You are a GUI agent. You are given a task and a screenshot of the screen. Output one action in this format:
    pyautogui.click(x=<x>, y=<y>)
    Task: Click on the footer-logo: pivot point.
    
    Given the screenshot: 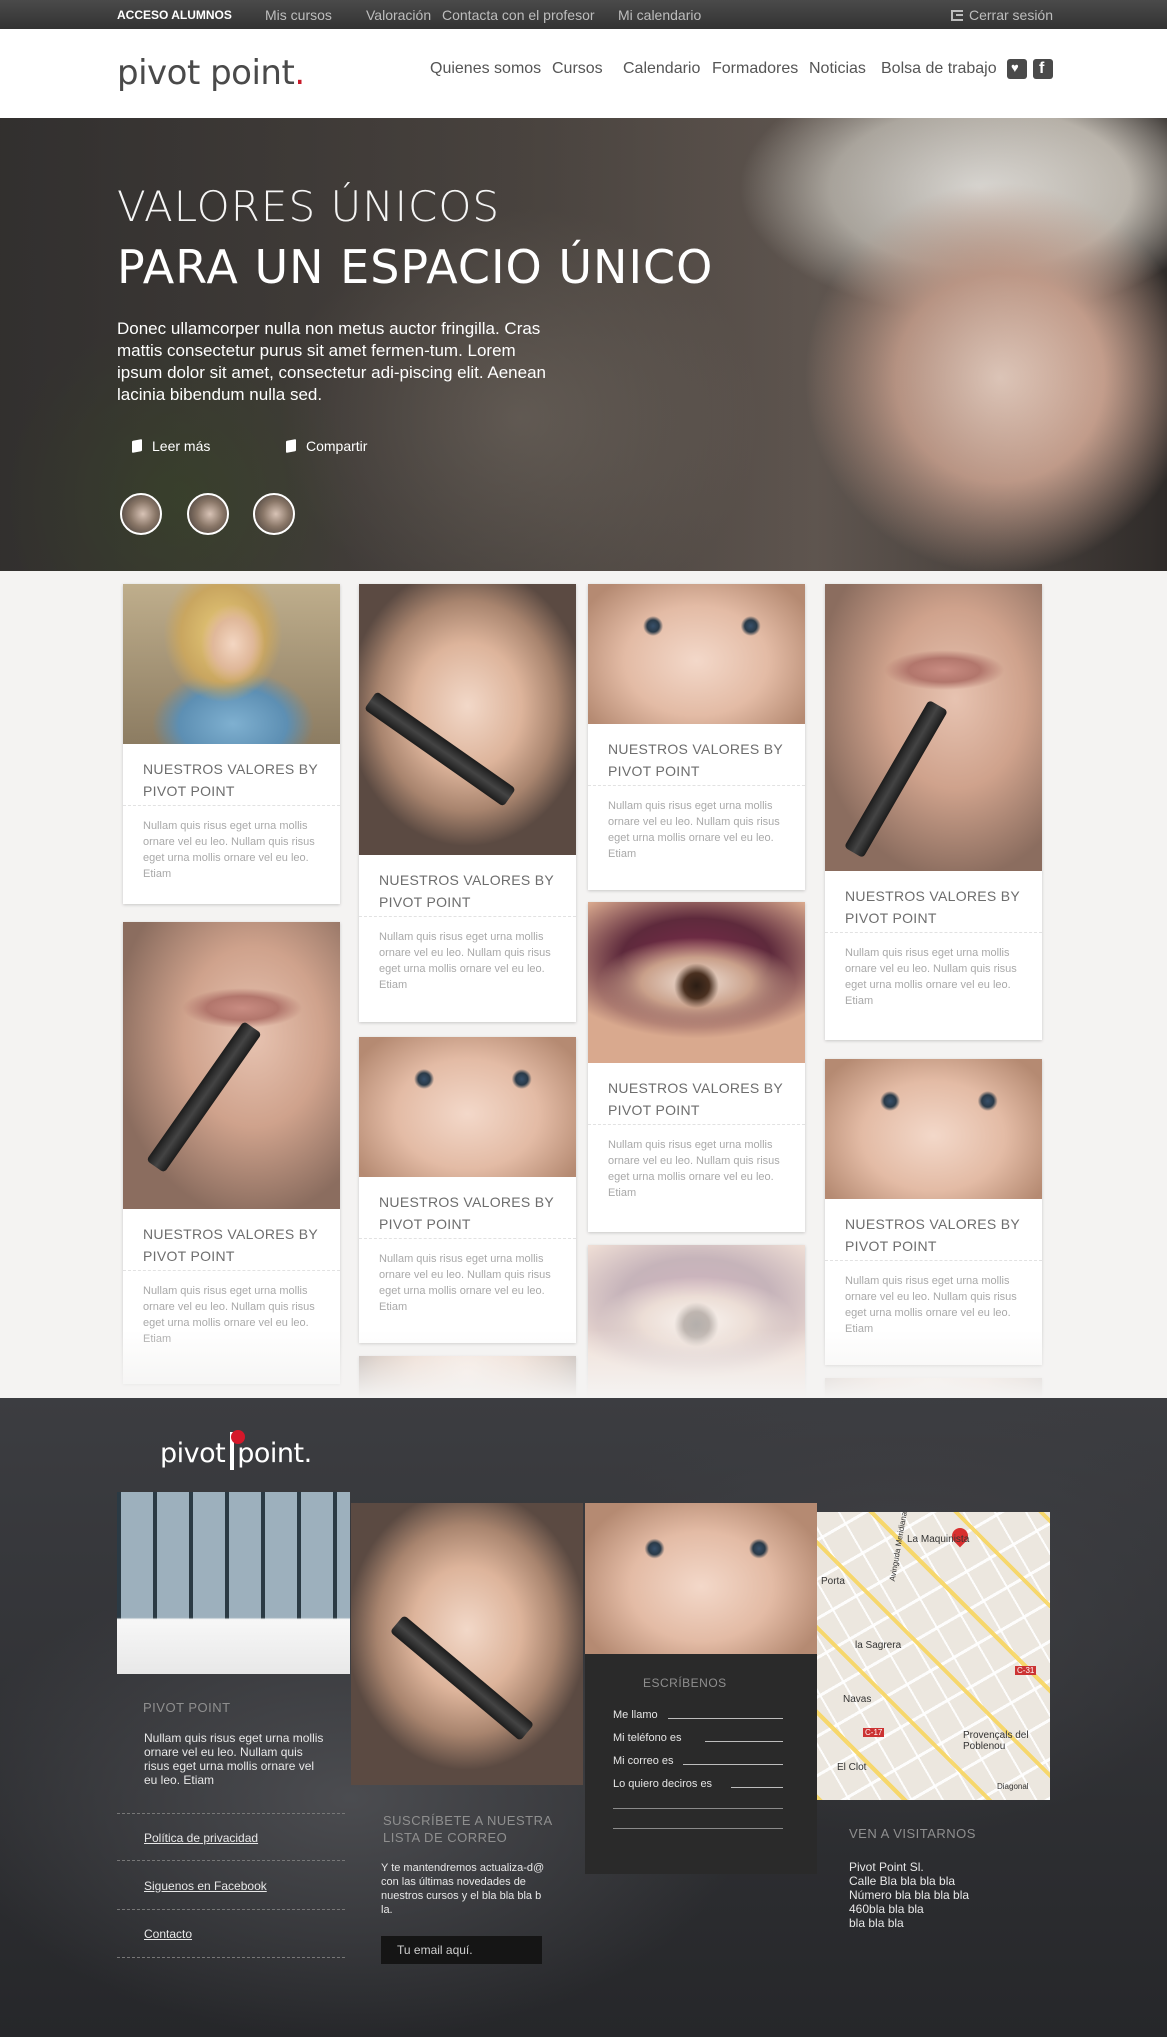 What is the action you would take?
    pyautogui.click(x=236, y=1450)
    